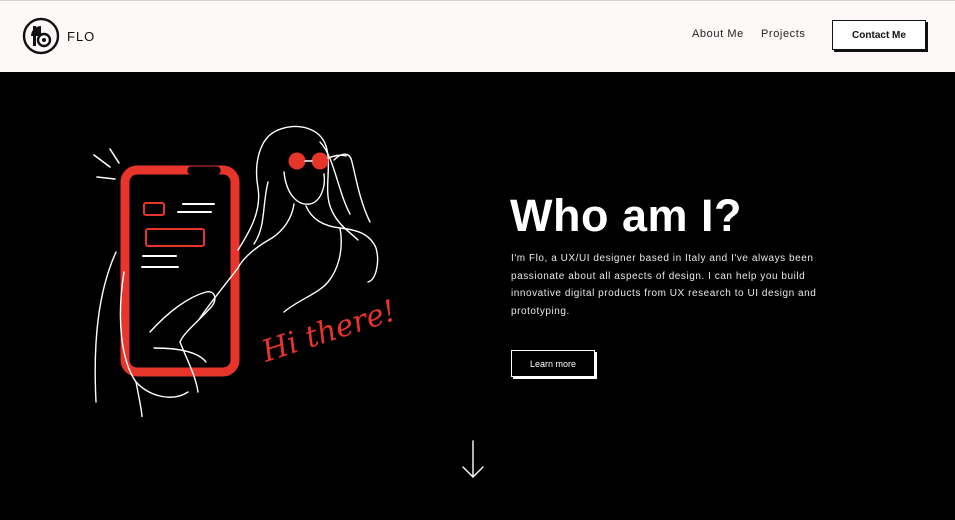  What do you see at coordinates (879, 35) in the screenshot?
I see `contact-me-button: Contact Me` at bounding box center [879, 35].